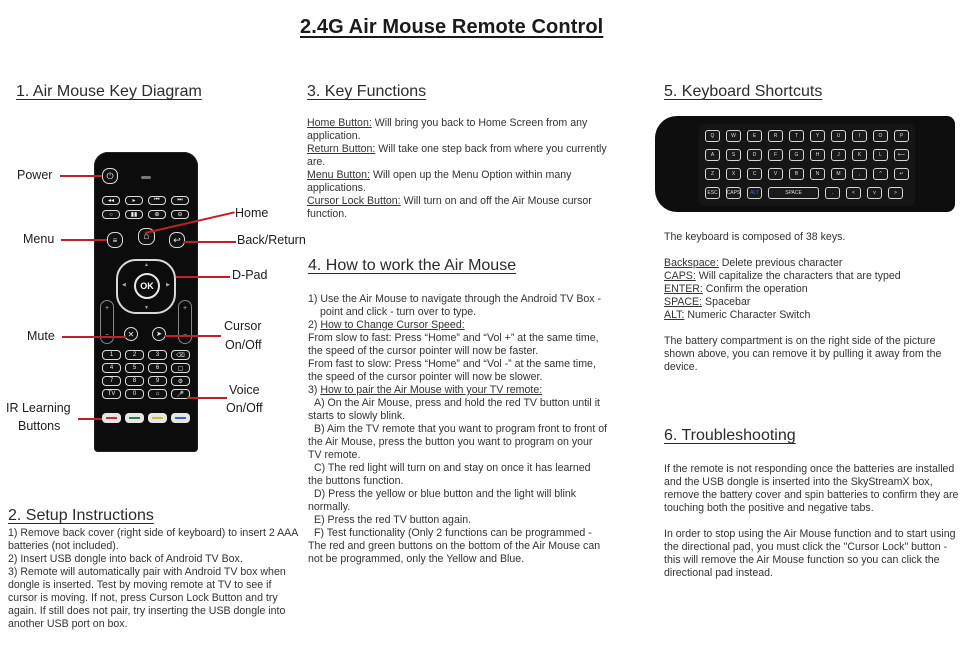  What do you see at coordinates (180, 200) in the screenshot?
I see `next-icon: ⏭` at bounding box center [180, 200].